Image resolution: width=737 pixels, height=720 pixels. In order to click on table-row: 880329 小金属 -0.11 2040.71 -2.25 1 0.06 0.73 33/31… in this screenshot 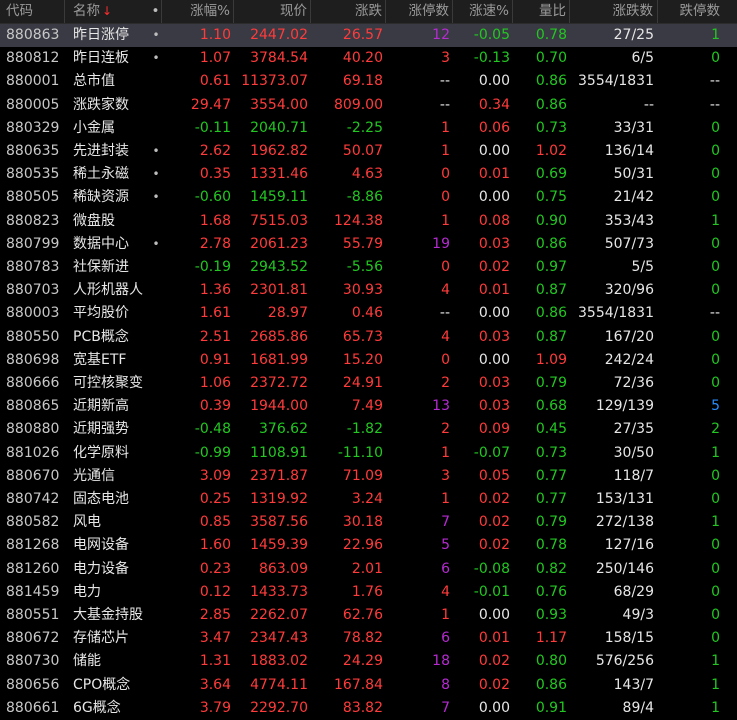, I will do `click(368, 128)`.